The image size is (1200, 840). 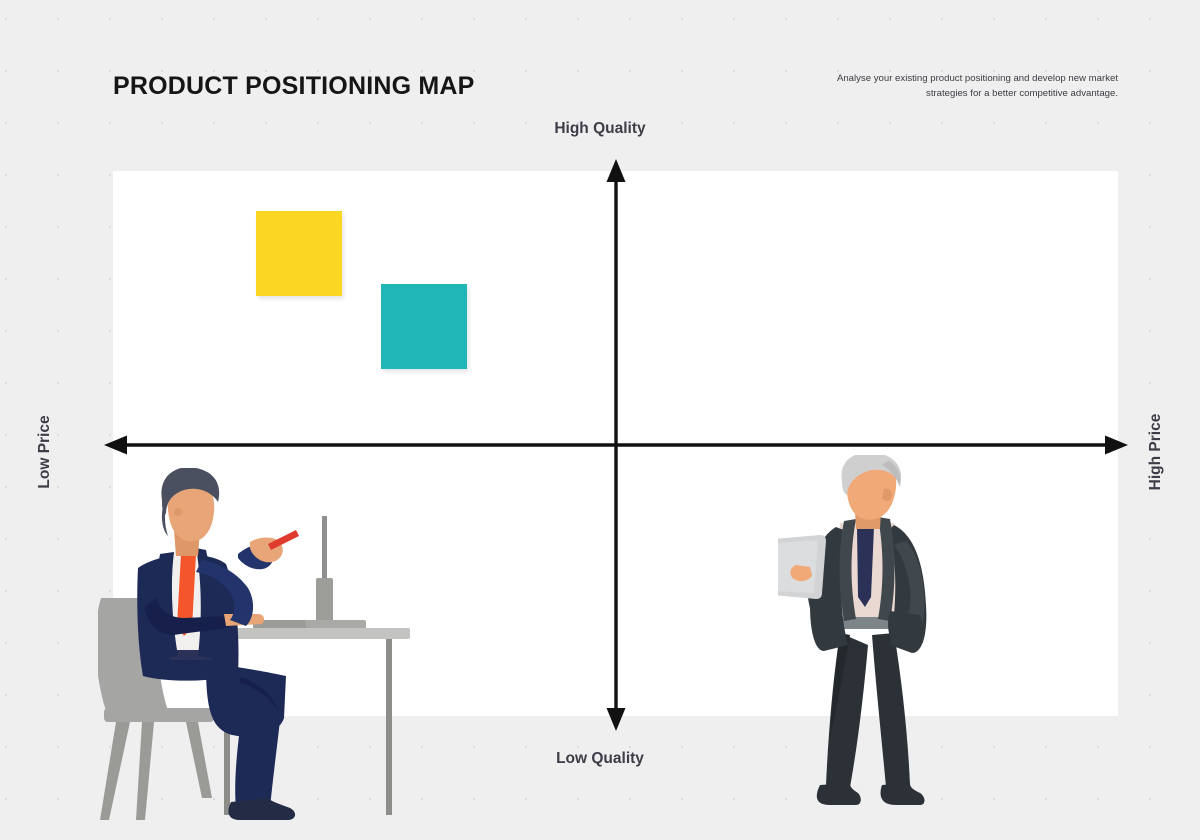 What do you see at coordinates (424, 326) in the screenshot?
I see `sticky-note-teal` at bounding box center [424, 326].